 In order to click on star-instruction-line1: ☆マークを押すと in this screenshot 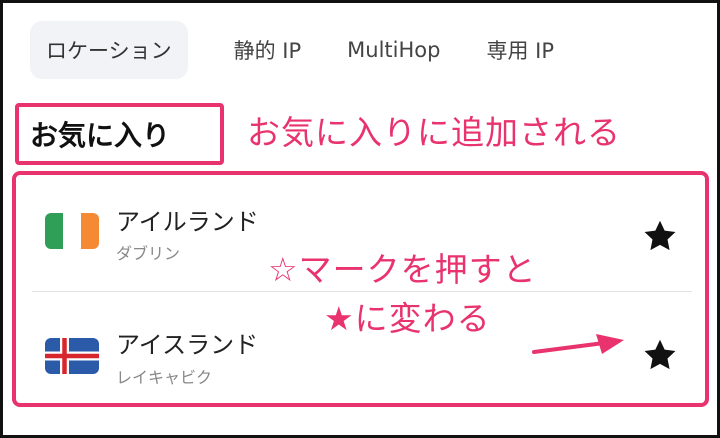, I will do `click(402, 269)`.